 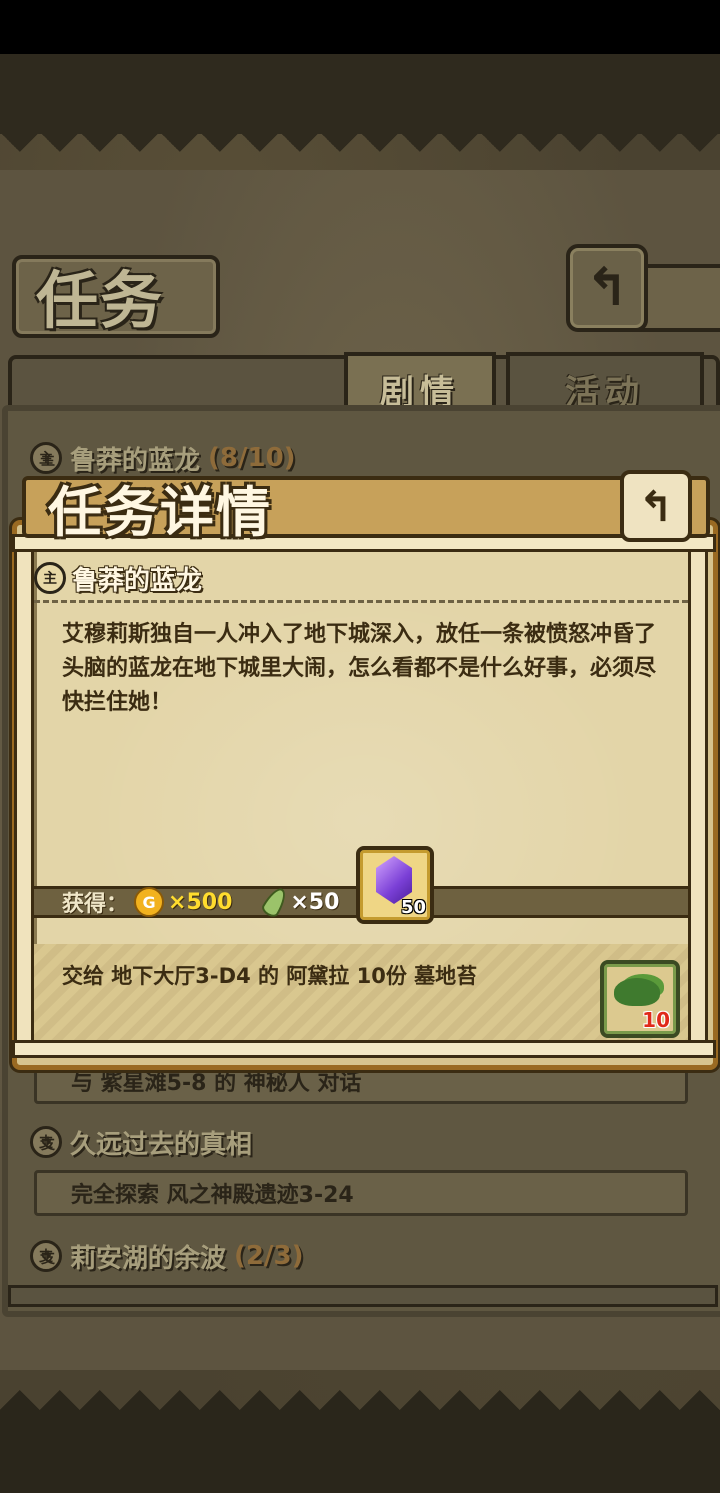 What do you see at coordinates (361, 579) in the screenshot?
I see `detail-quest-header: 主 鲁莽的蓝龙` at bounding box center [361, 579].